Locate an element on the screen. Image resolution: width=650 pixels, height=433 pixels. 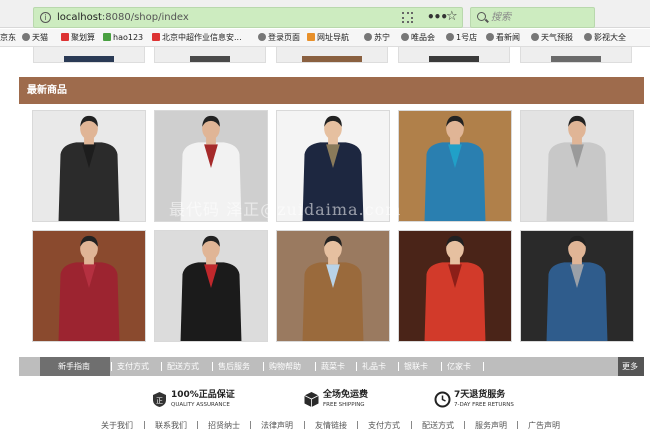
help-navbar: 更多 新手指南 支付方式 配送方式 售后服务 购物帮助 蔬菜卡 礼品卡 银联卡 亿家卡 is located at coordinates (331, 366).